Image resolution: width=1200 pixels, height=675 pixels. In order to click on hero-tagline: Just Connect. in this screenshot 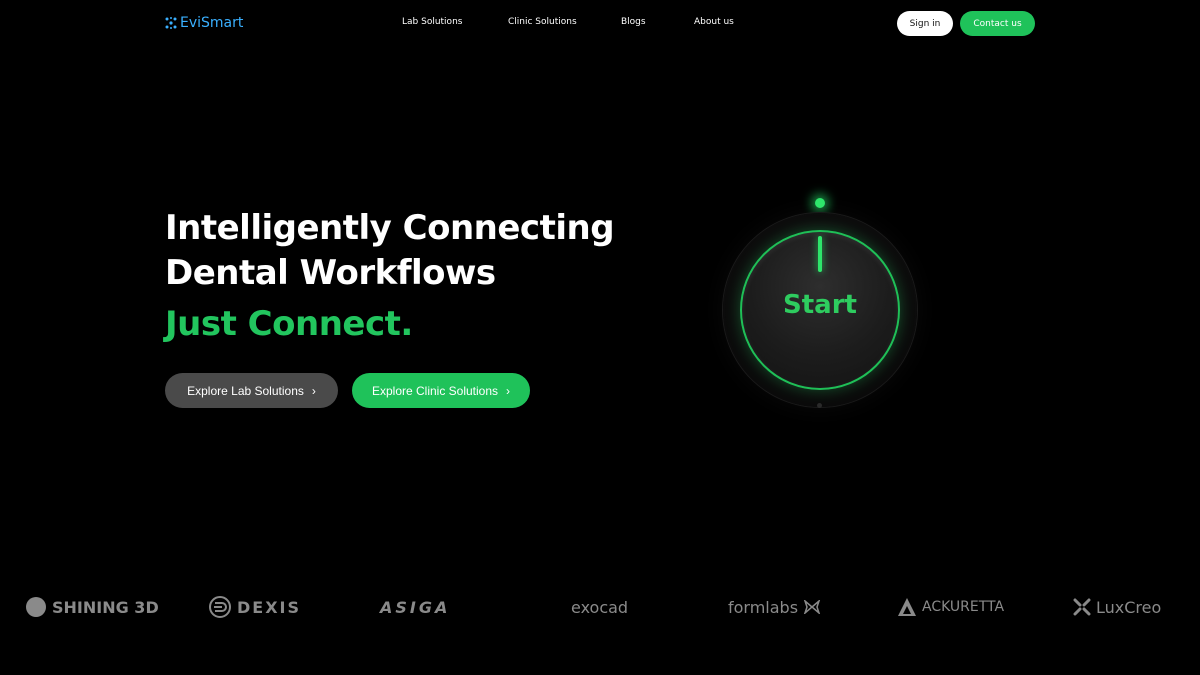, I will do `click(289, 324)`.